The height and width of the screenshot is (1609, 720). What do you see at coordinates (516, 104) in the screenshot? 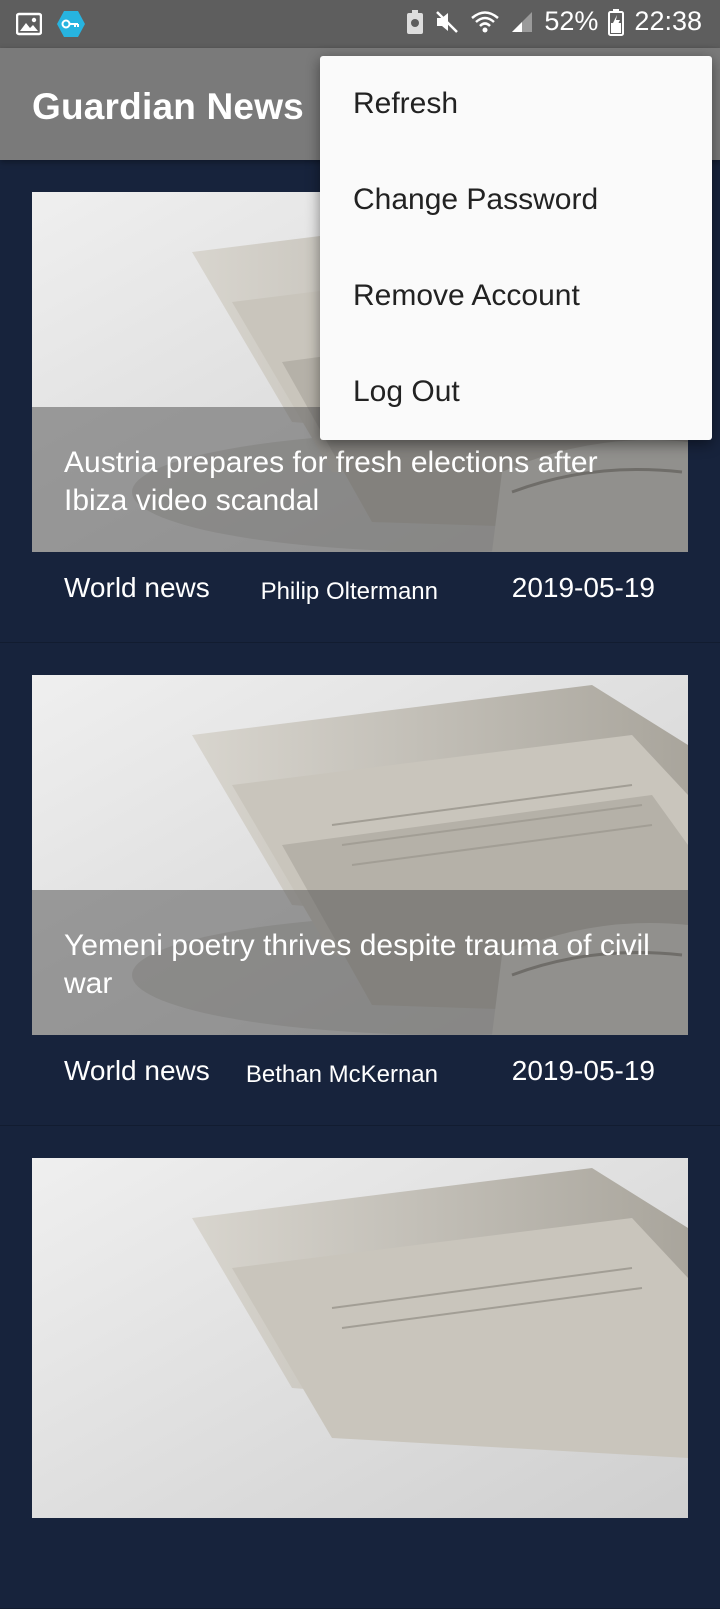
I see `menu-item-refresh: Refresh` at bounding box center [516, 104].